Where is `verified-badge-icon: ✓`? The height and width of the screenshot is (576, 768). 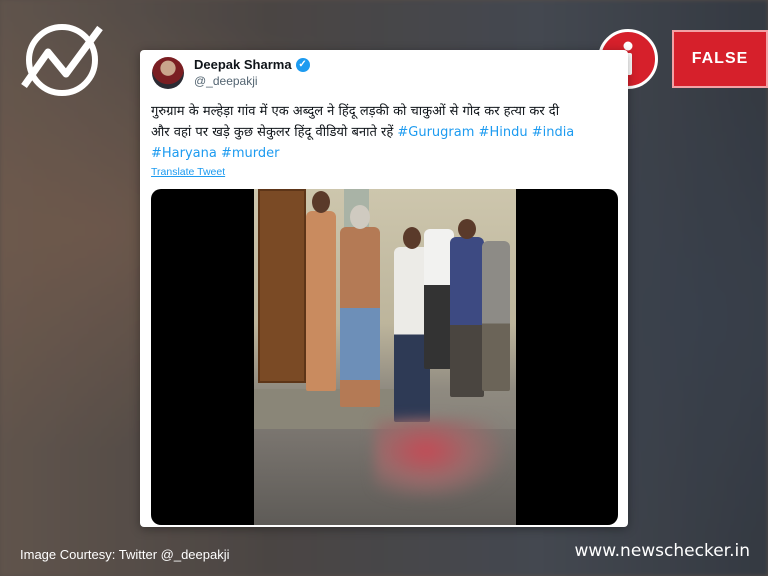
verified-badge-icon: ✓ is located at coordinates (302, 64).